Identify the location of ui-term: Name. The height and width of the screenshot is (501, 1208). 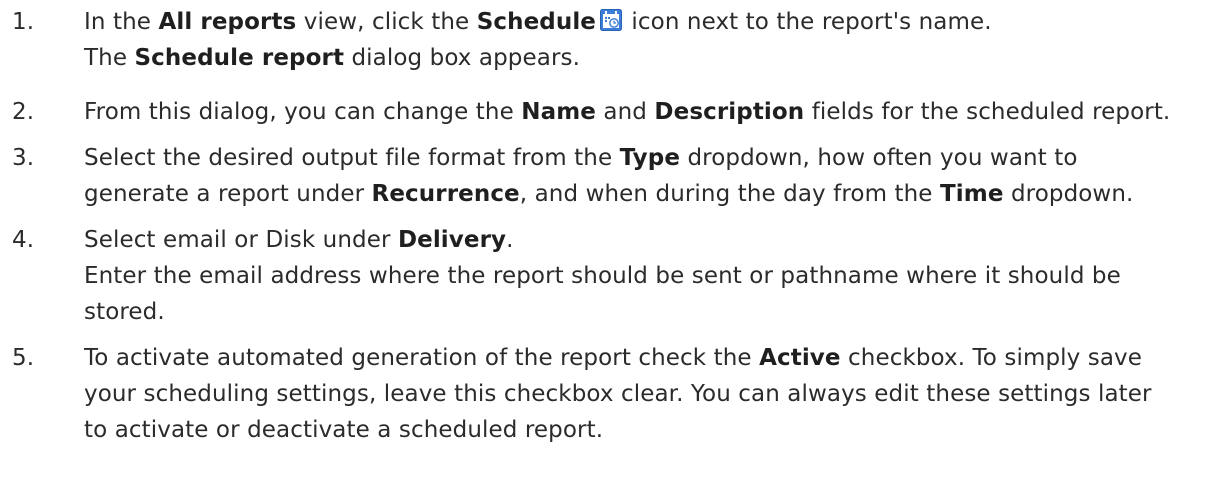
(559, 112).